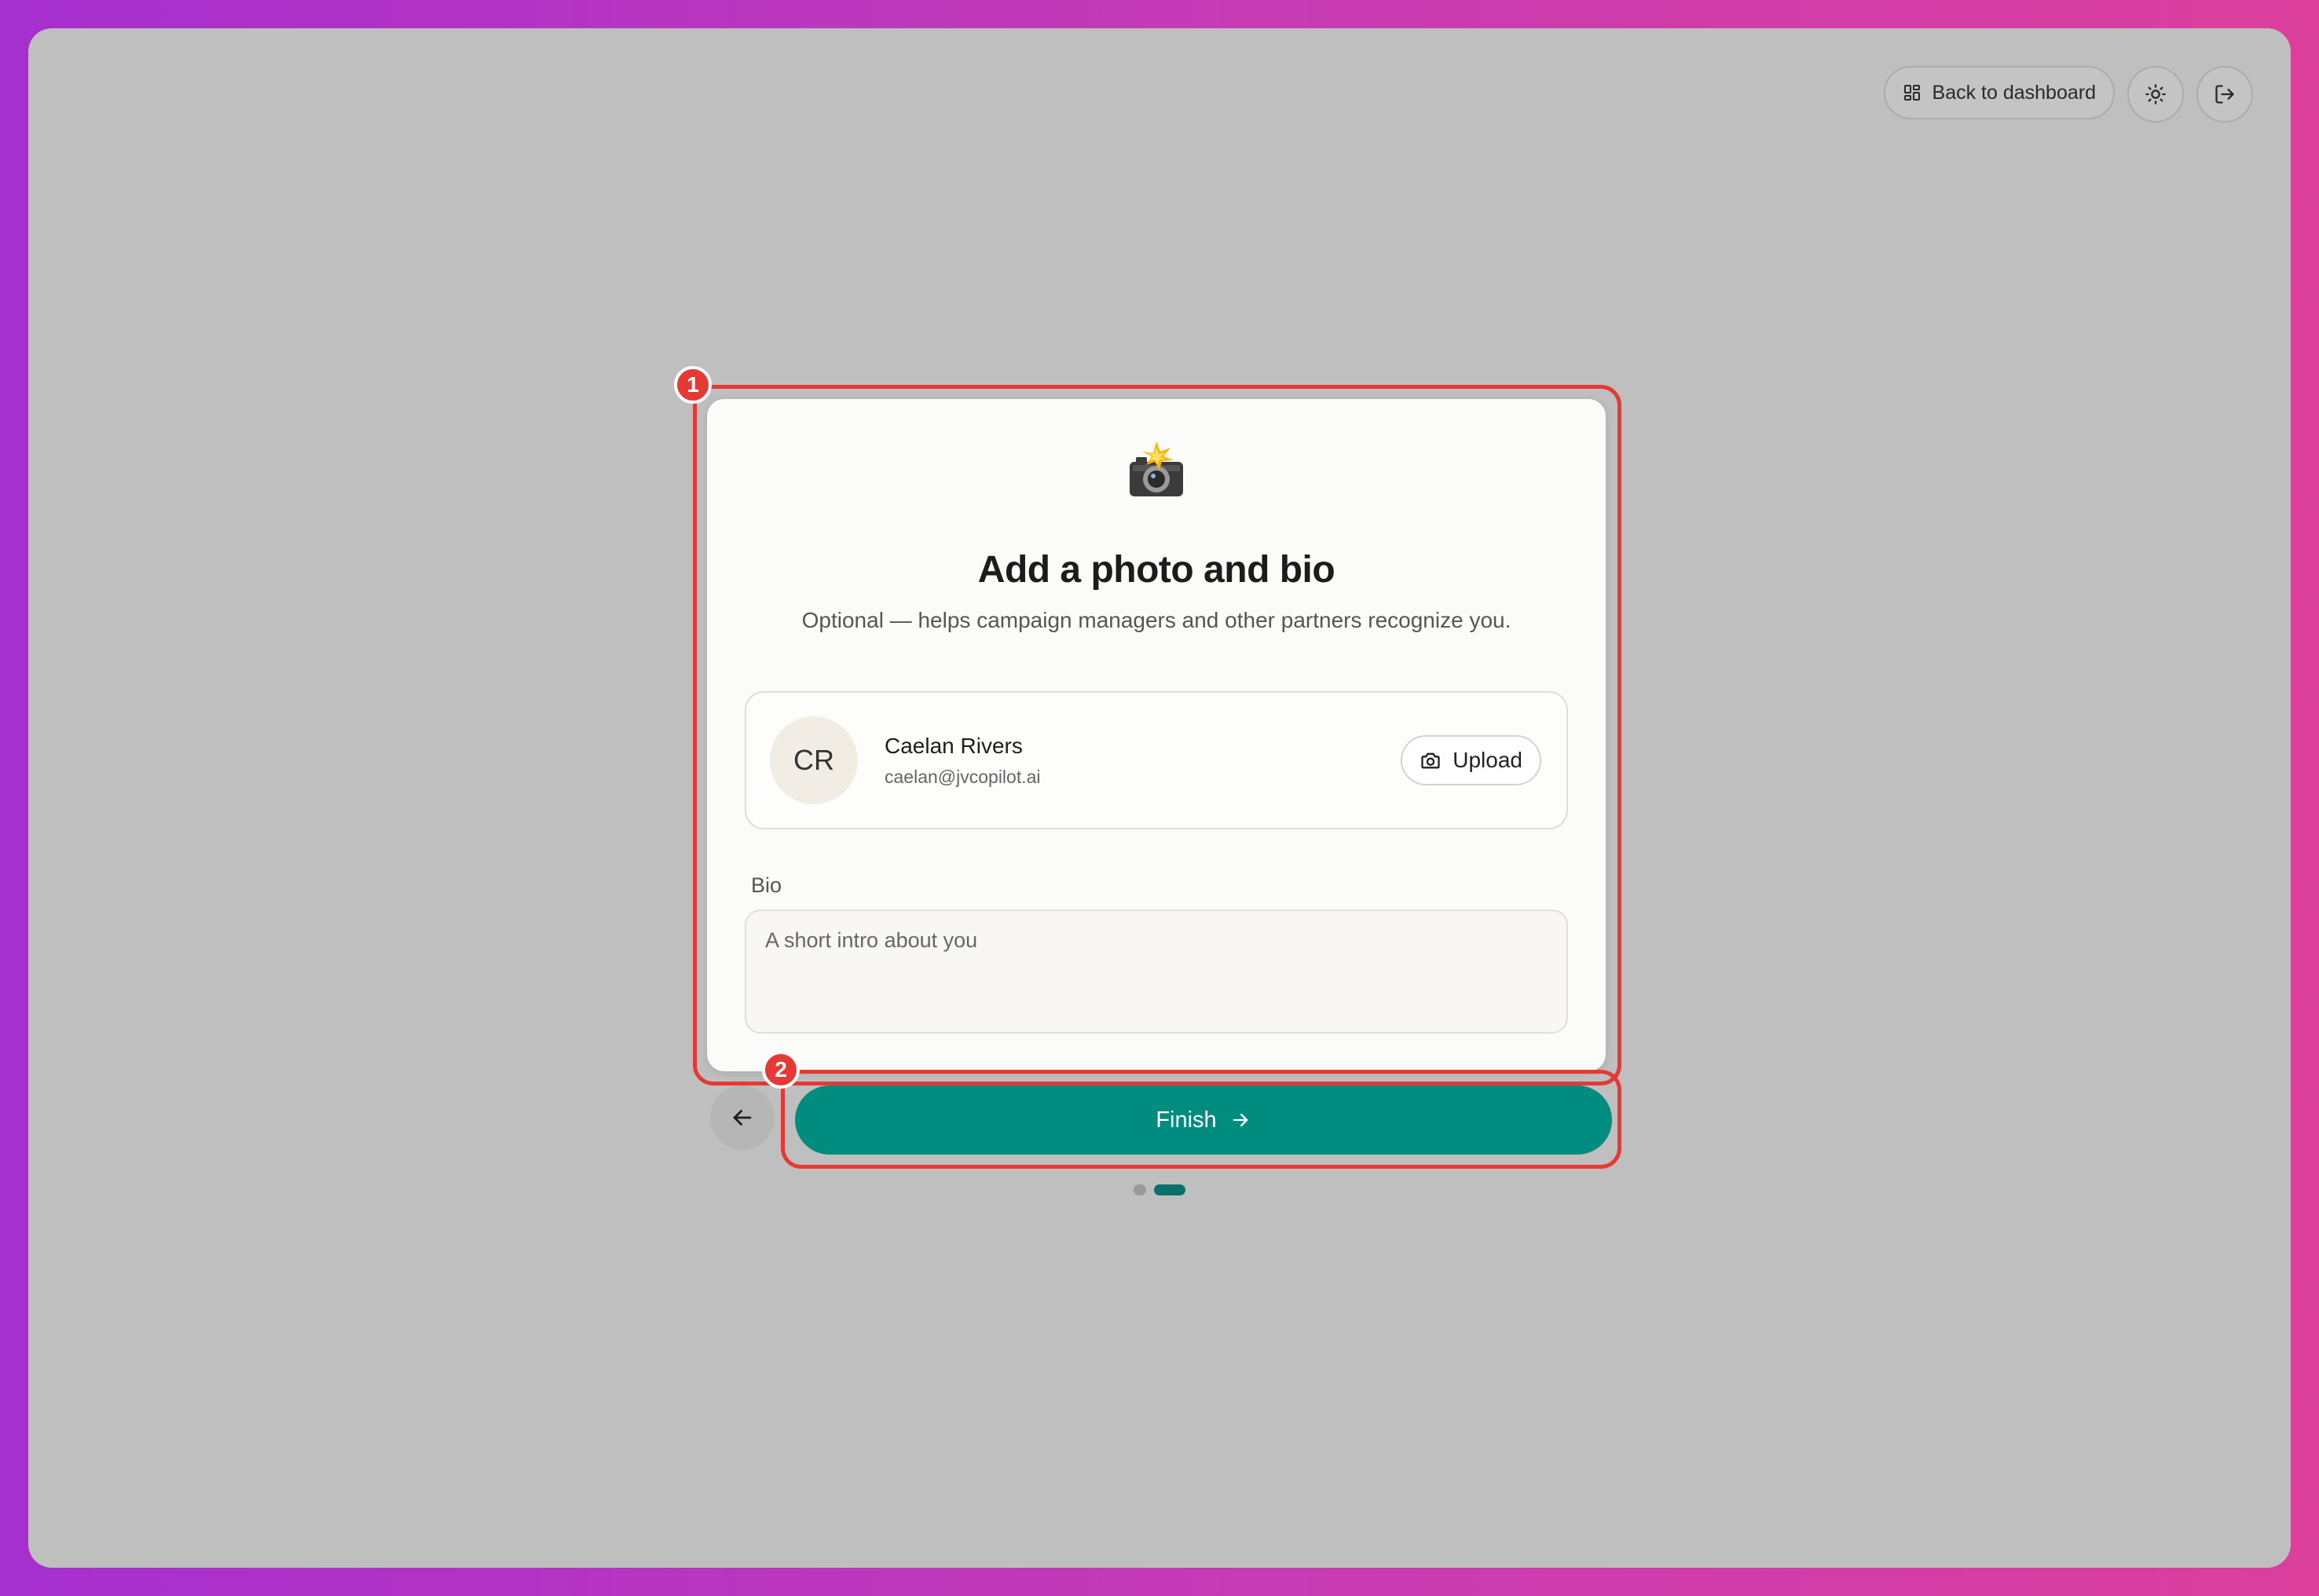 Image resolution: width=2319 pixels, height=1596 pixels. What do you see at coordinates (2014, 92) in the screenshot?
I see `back-to-dashboard-label: Back to dashboard` at bounding box center [2014, 92].